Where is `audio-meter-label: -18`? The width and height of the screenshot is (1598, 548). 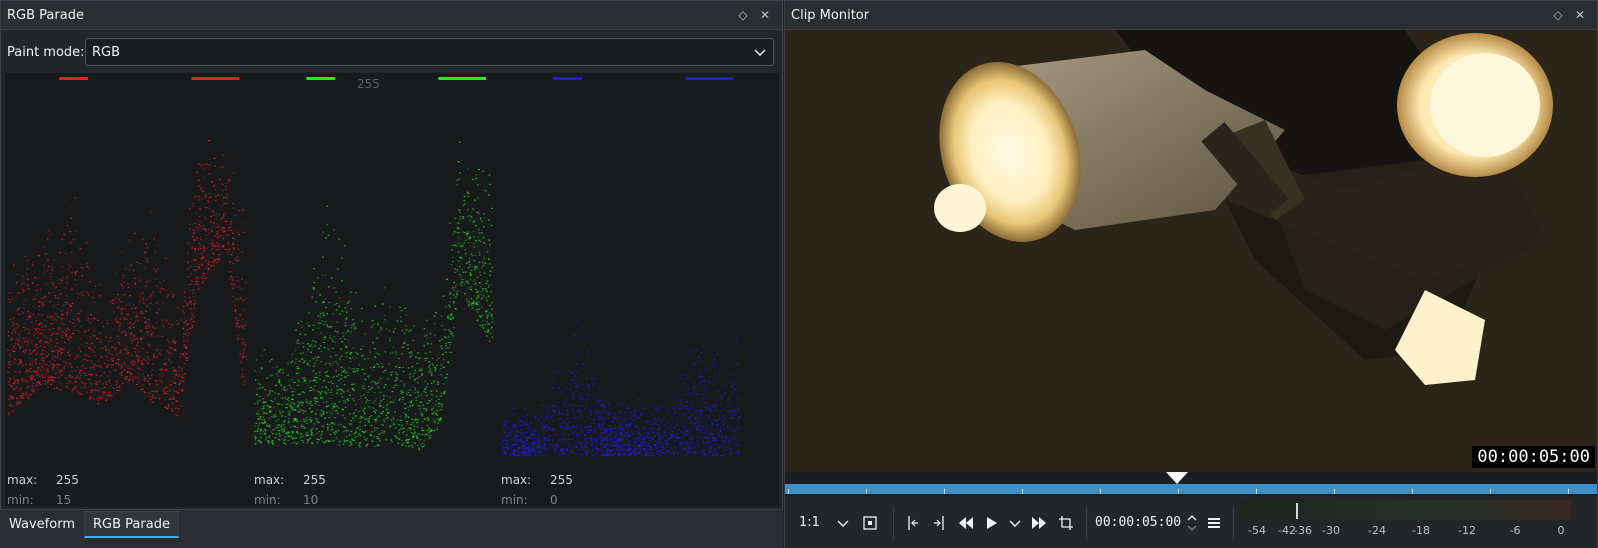
audio-meter-label: -18 is located at coordinates (1421, 530).